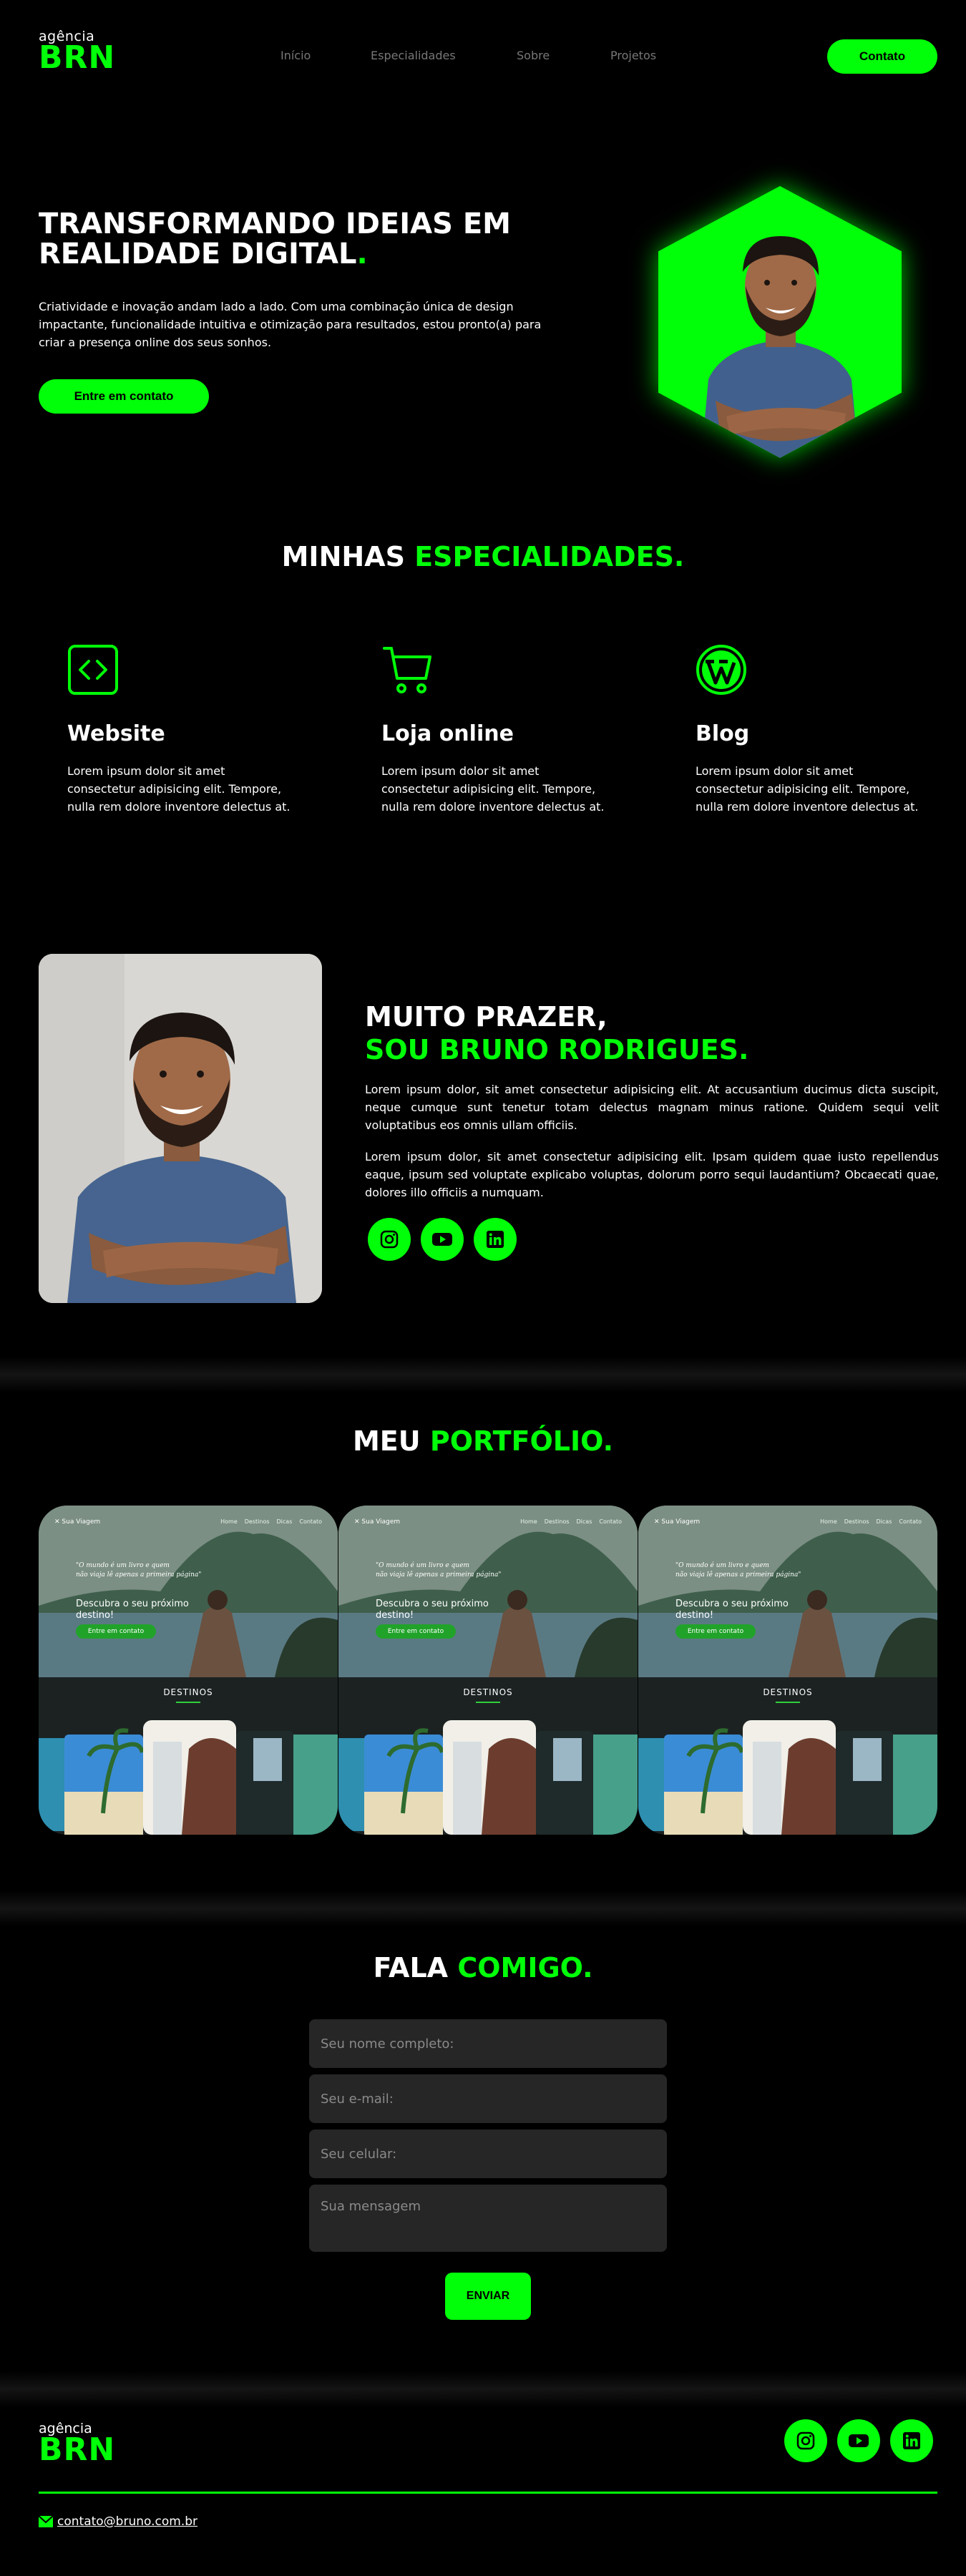  I want to click on instagram-link, so click(390, 1239).